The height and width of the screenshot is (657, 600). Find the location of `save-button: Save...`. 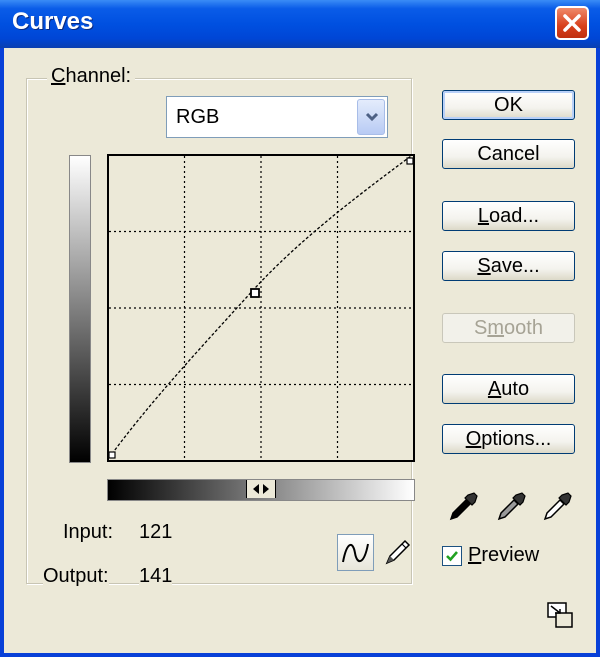

save-button: Save... is located at coordinates (508, 266).